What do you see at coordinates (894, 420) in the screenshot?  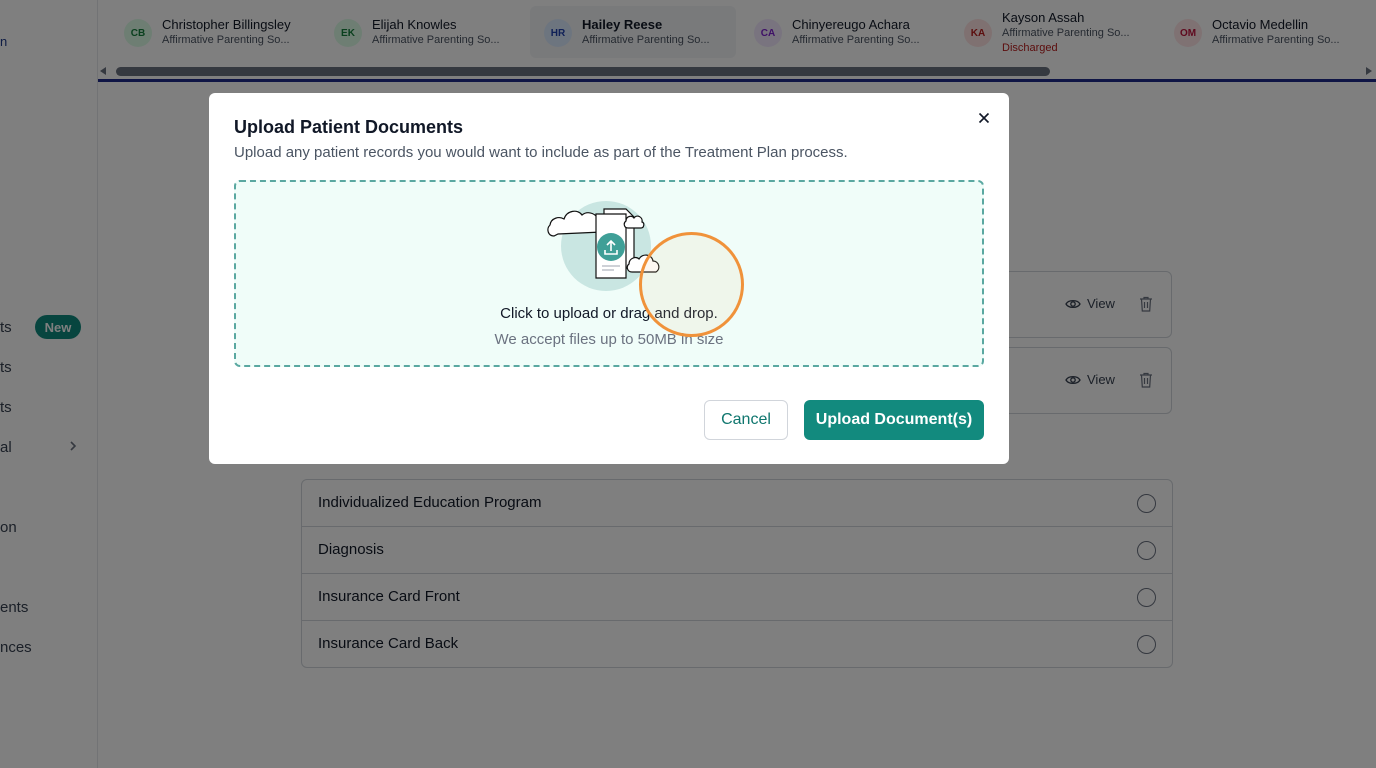 I see `upload-documents-button: Upload Document(s)` at bounding box center [894, 420].